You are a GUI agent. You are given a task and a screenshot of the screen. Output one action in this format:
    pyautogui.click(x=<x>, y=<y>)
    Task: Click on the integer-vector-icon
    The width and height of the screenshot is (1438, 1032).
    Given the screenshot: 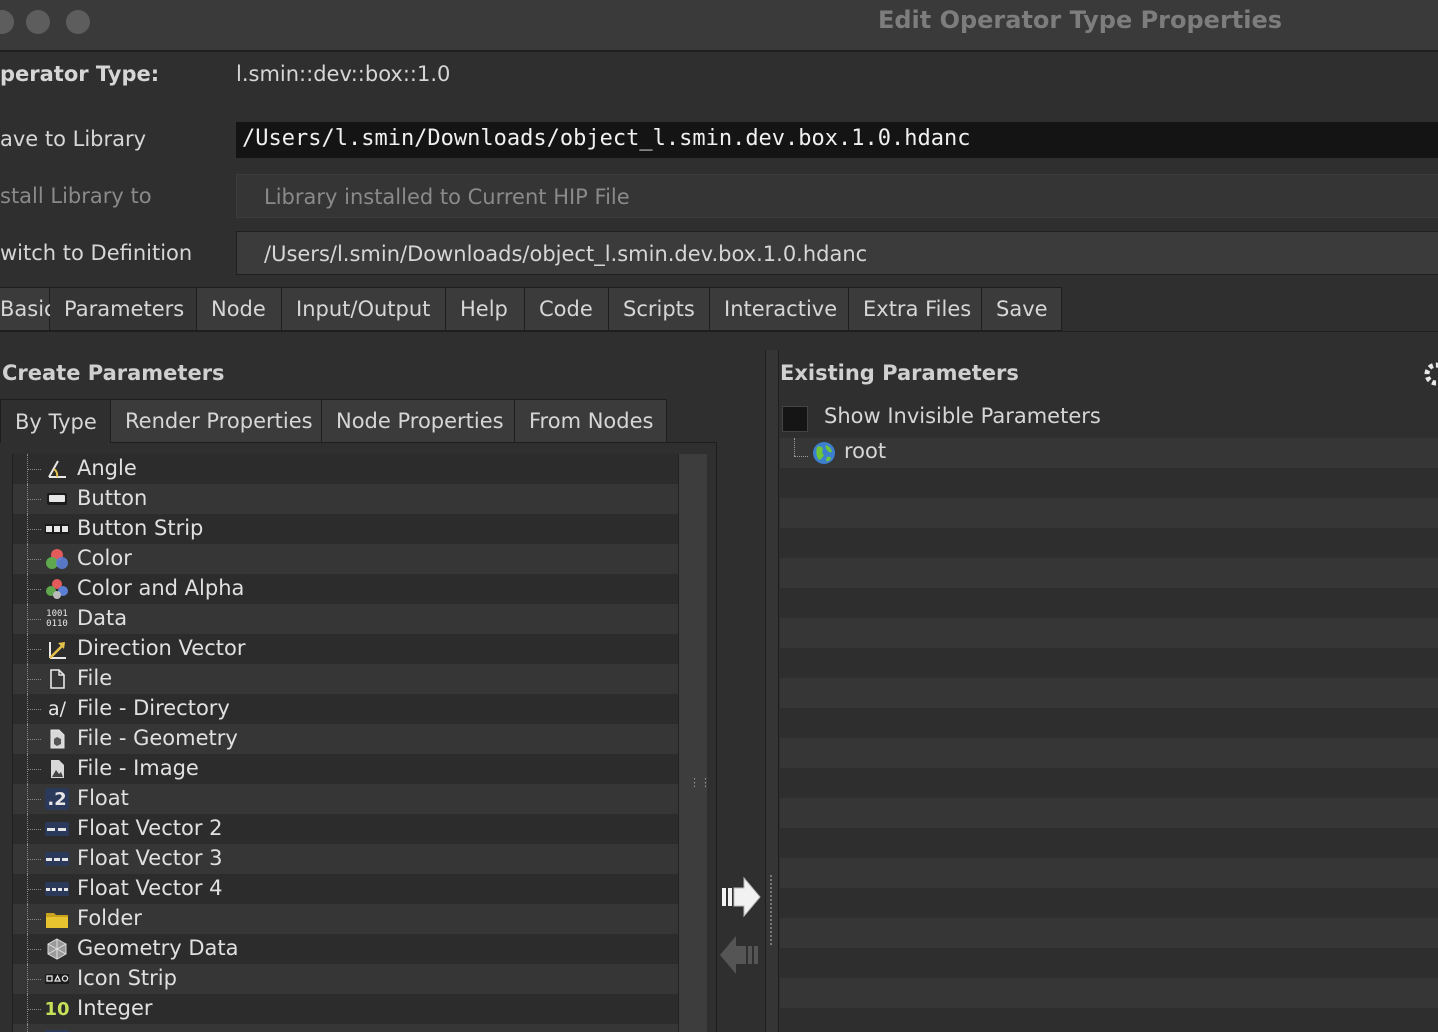 What is the action you would take?
    pyautogui.click(x=57, y=1030)
    